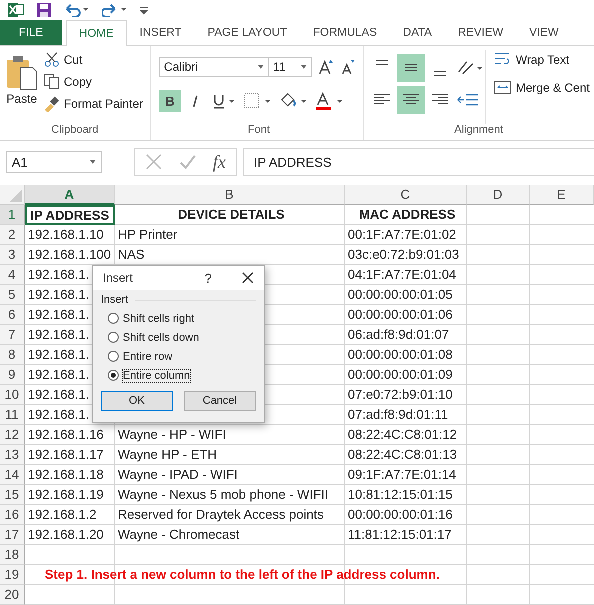  What do you see at coordinates (70, 254) in the screenshot?
I see `table-cell: 192.168.1.100` at bounding box center [70, 254].